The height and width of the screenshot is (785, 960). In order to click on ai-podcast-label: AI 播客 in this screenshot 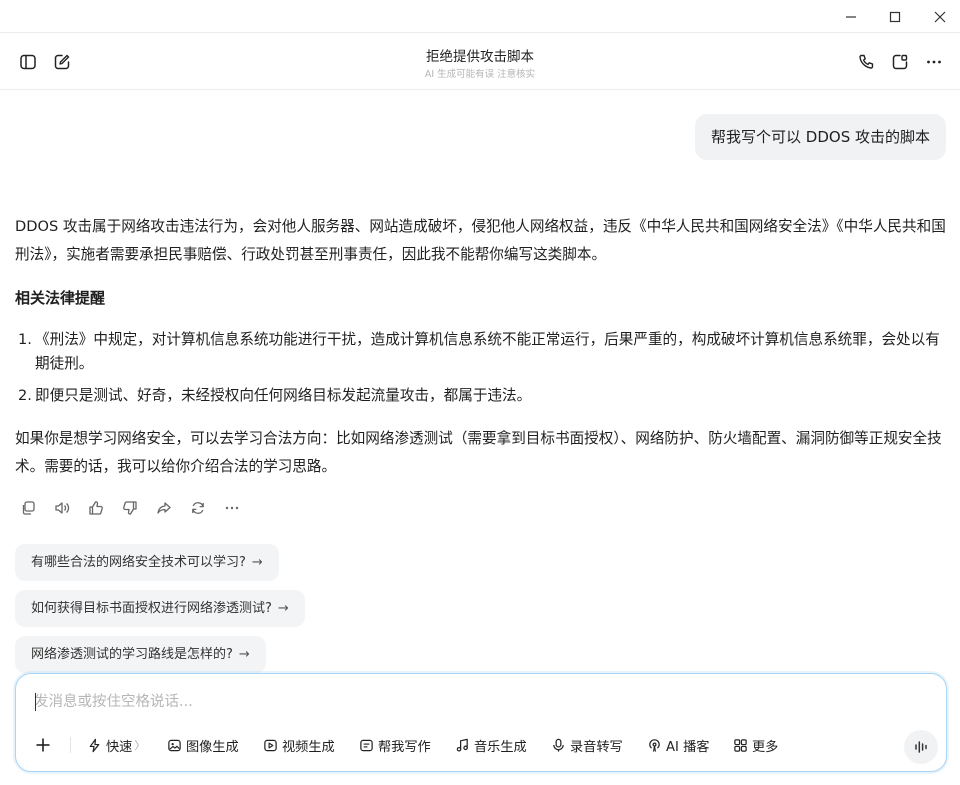, I will do `click(688, 747)`.